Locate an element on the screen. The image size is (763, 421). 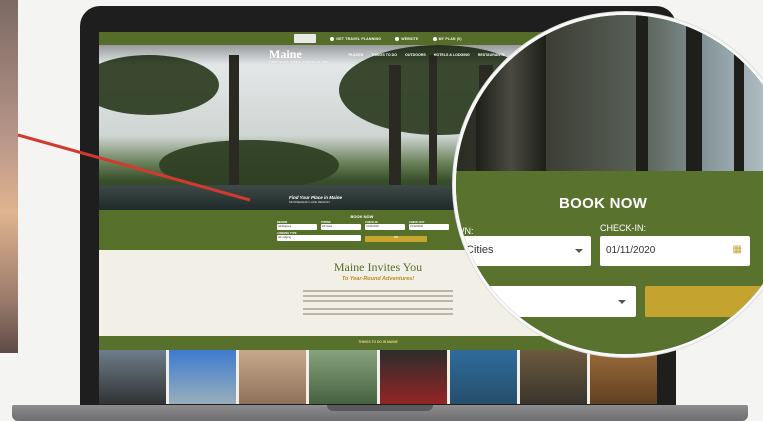
pointer-line is located at coordinates (134, 167).